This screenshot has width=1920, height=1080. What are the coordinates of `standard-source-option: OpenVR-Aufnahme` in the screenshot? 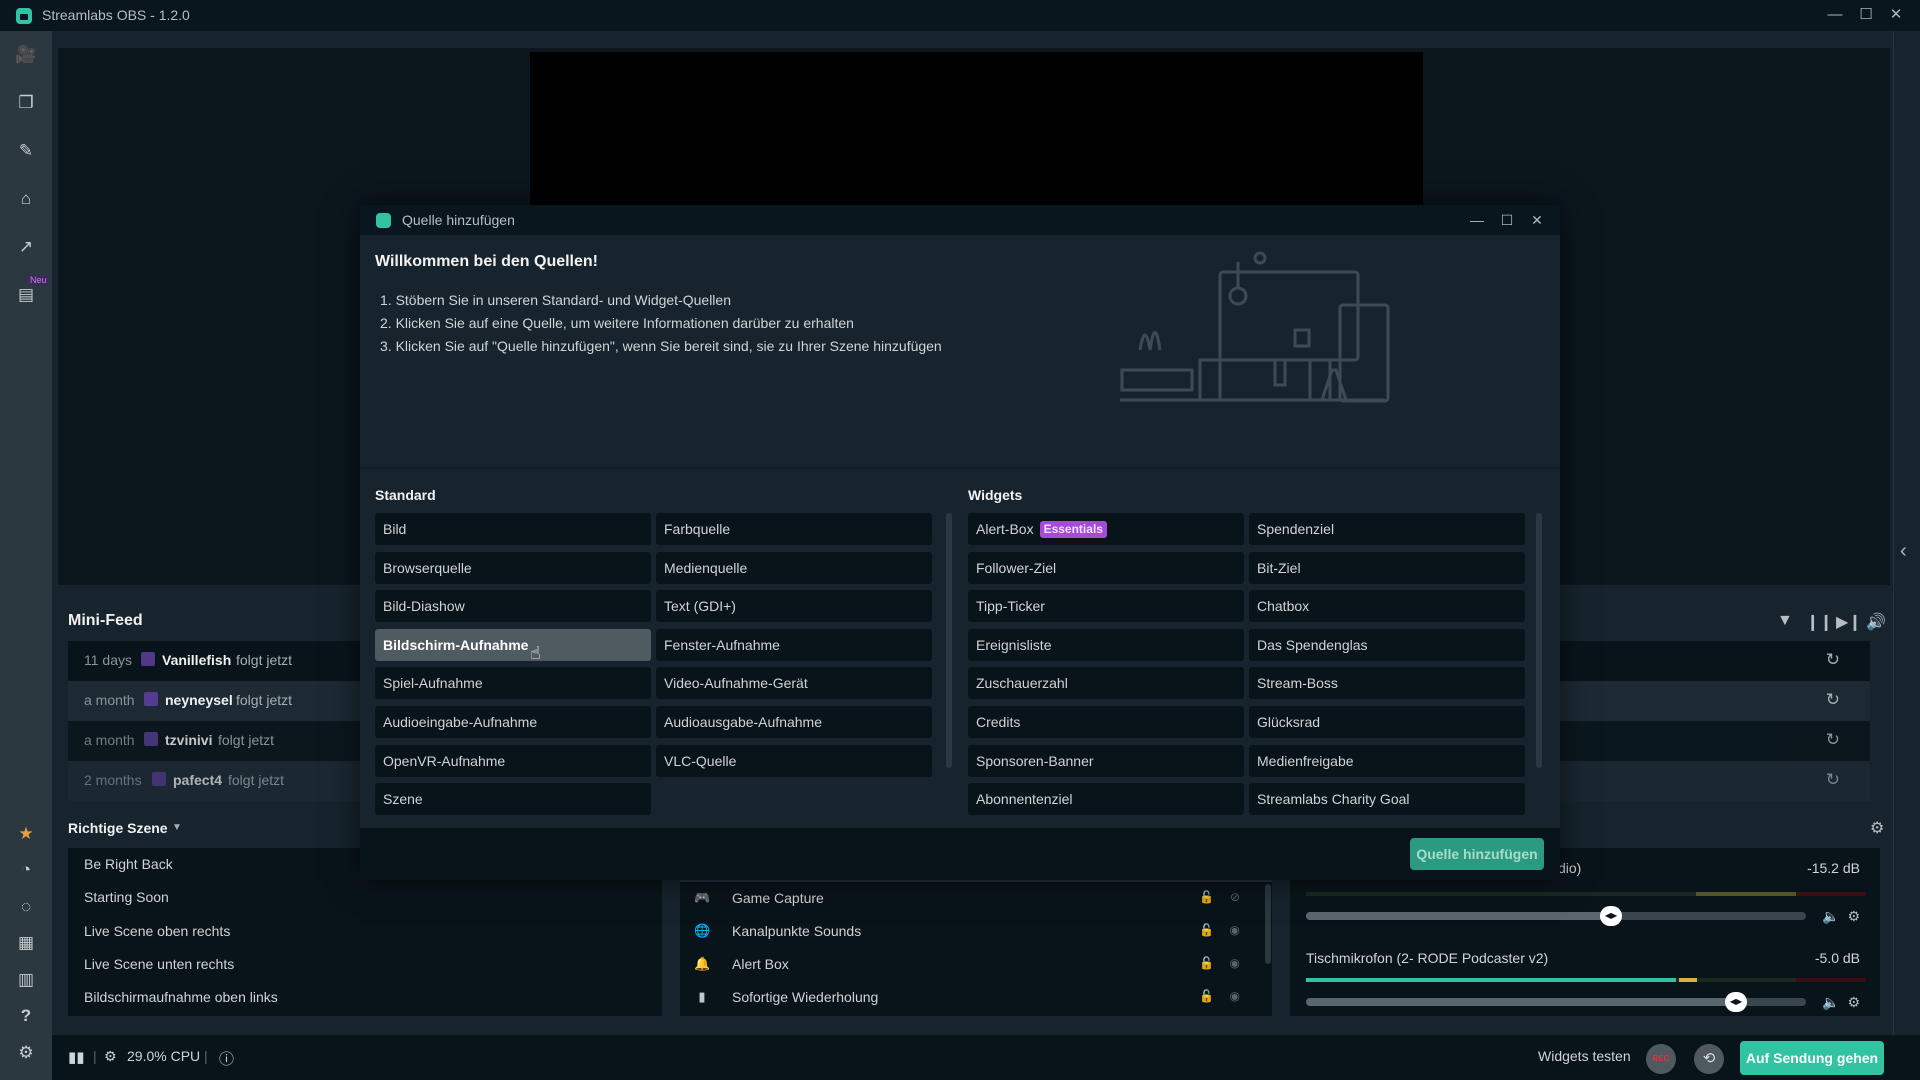 It's located at (513, 760).